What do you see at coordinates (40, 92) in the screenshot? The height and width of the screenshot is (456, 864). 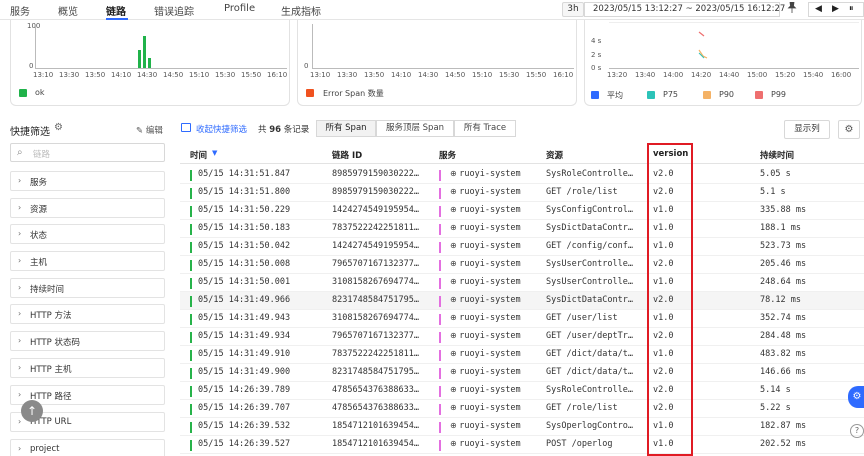 I see `legend-label: ok` at bounding box center [40, 92].